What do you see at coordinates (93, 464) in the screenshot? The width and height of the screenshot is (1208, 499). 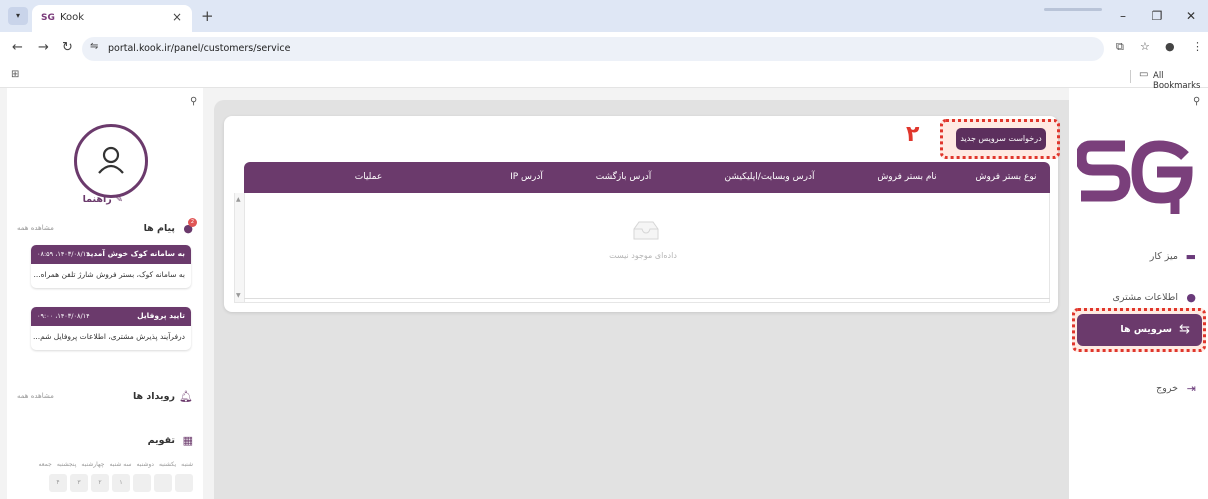 I see `weekday-label: چهارشنبه` at bounding box center [93, 464].